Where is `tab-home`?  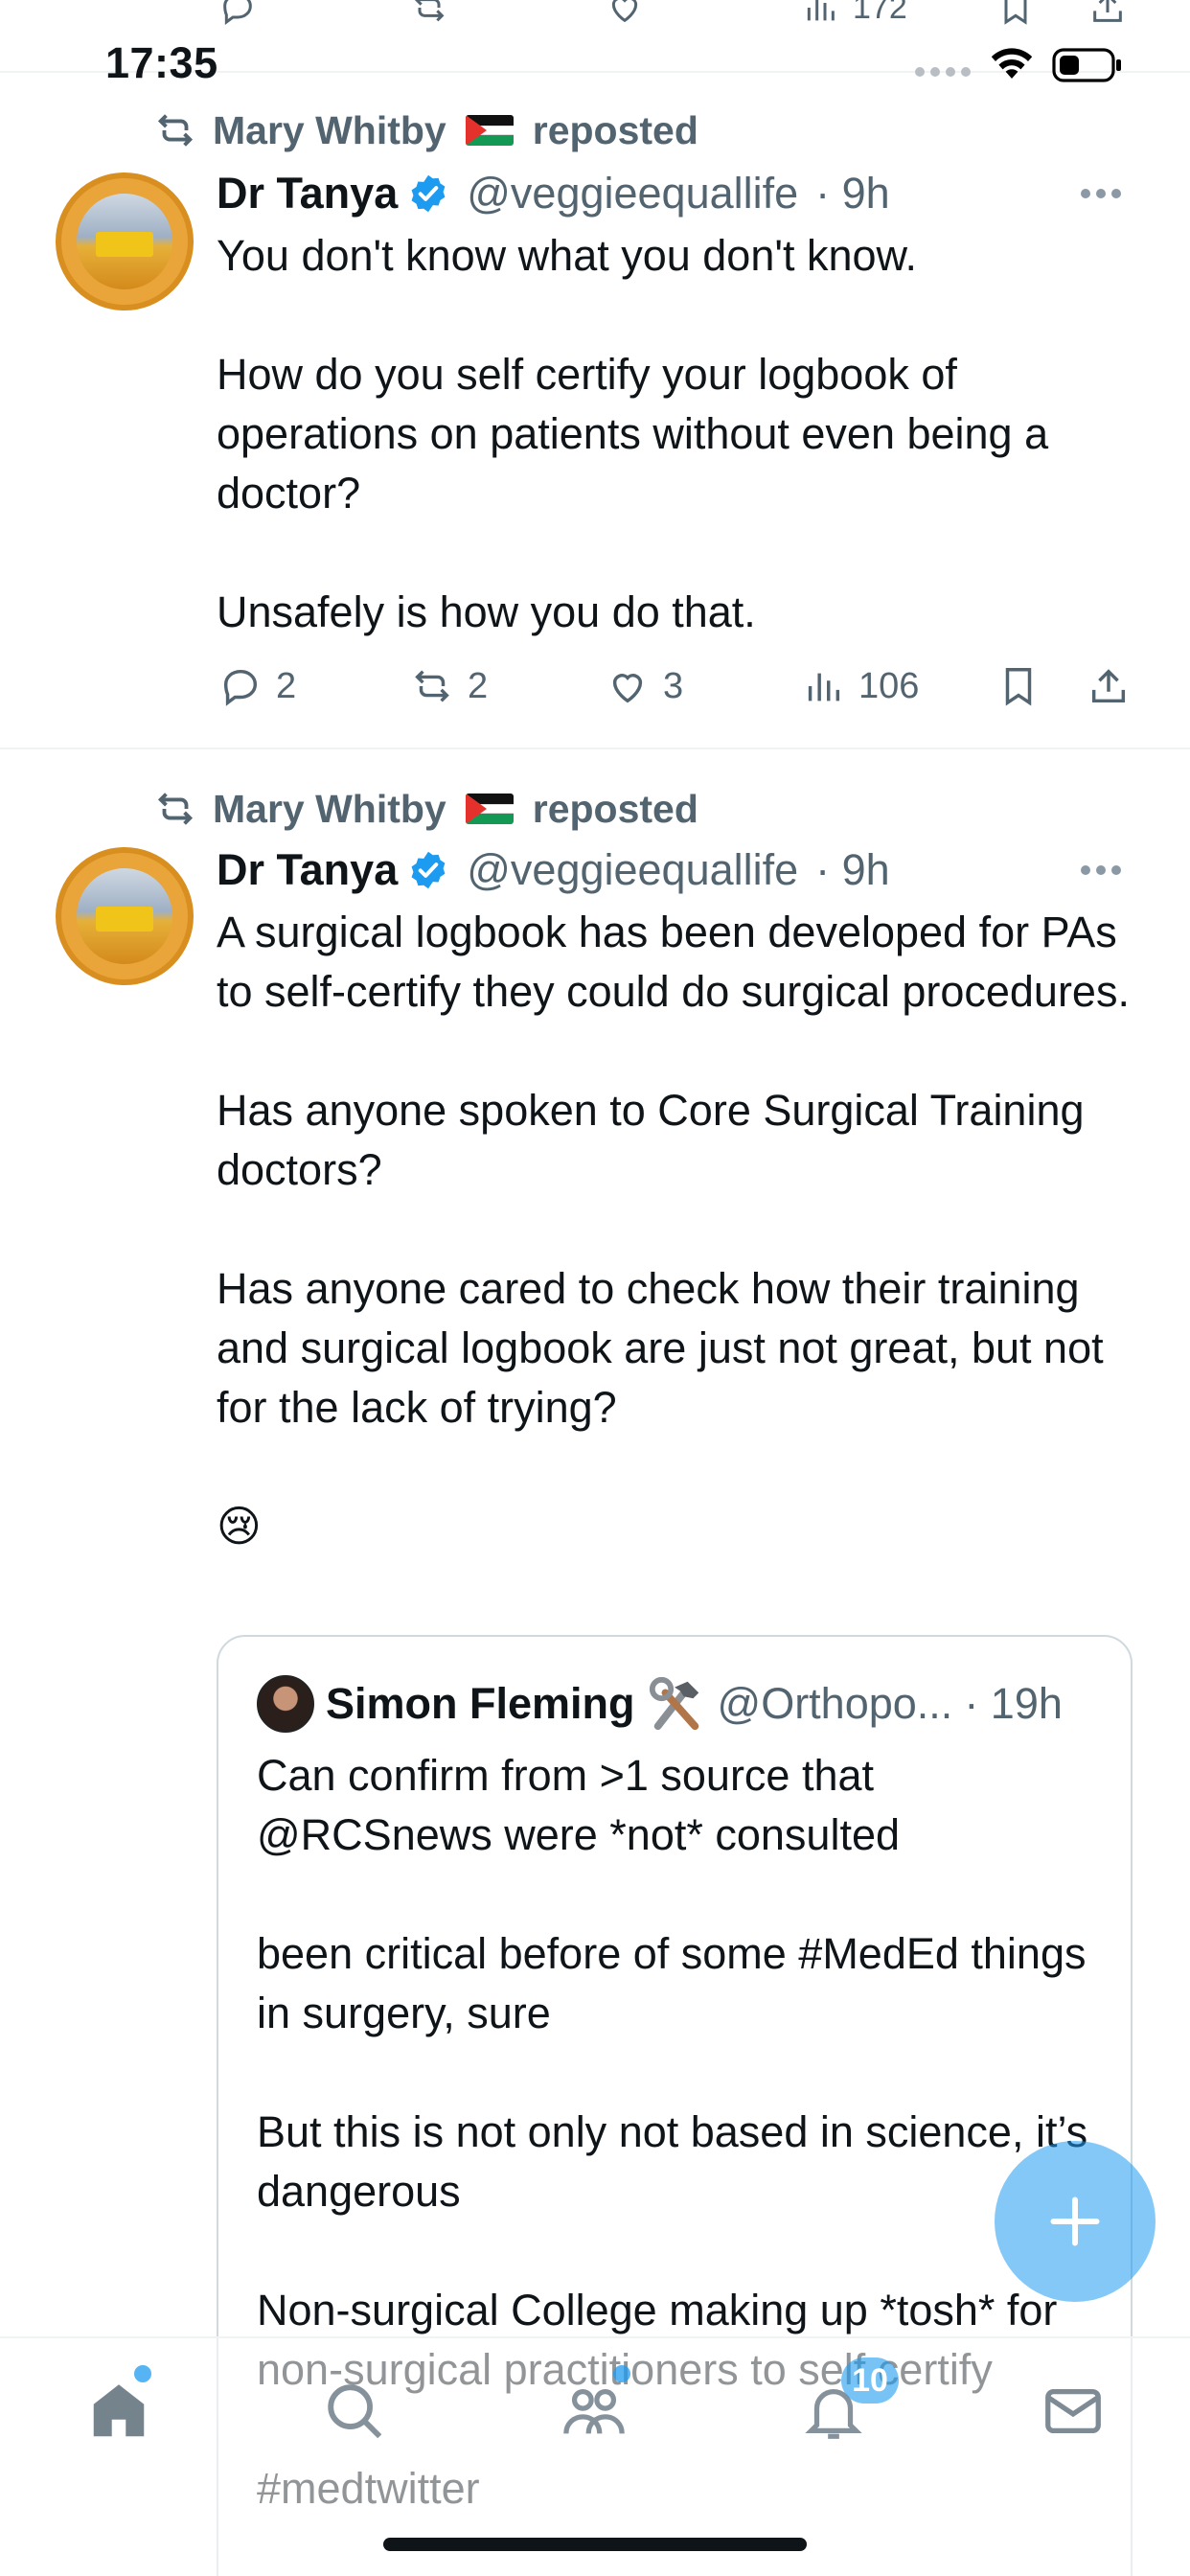 tab-home is located at coordinates (119, 2411).